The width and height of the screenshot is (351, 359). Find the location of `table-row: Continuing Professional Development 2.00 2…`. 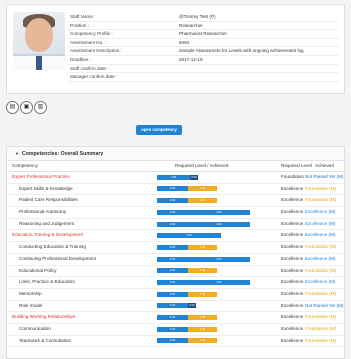

table-row: Continuing Professional Development 2.00 2… is located at coordinates (175, 260).